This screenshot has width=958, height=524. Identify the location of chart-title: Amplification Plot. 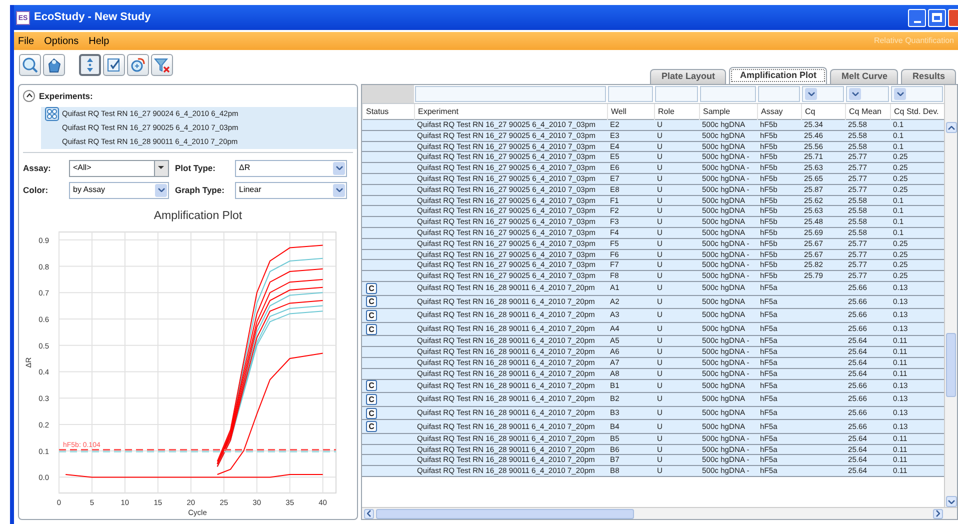
(198, 216).